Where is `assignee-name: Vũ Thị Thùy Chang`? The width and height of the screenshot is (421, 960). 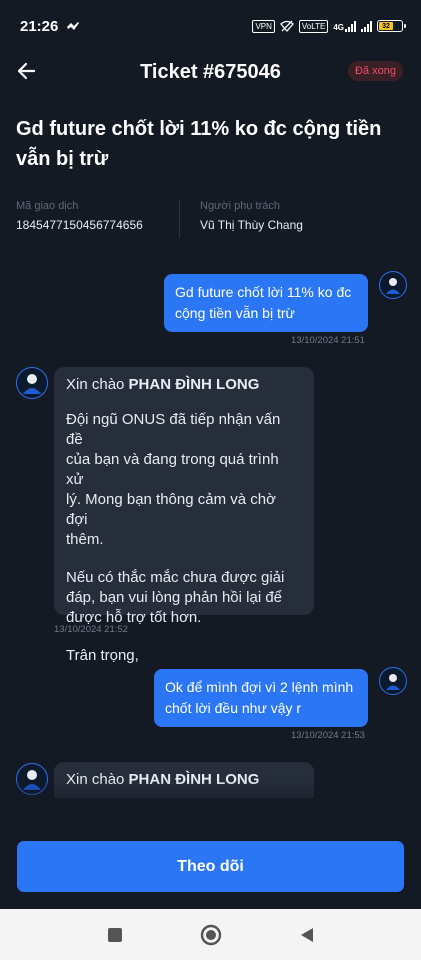 assignee-name: Vũ Thị Thùy Chang is located at coordinates (251, 225).